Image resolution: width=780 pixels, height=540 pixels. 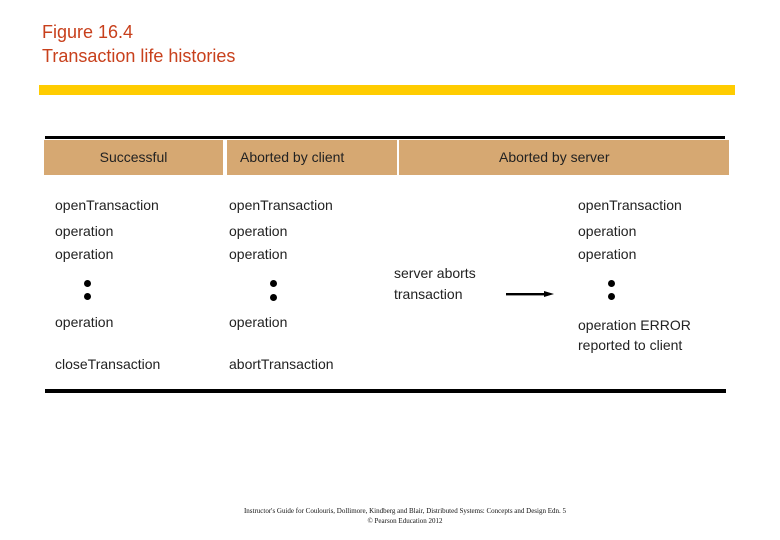 I want to click on client-abort-step-operation-n: operation, so click(x=258, y=322).